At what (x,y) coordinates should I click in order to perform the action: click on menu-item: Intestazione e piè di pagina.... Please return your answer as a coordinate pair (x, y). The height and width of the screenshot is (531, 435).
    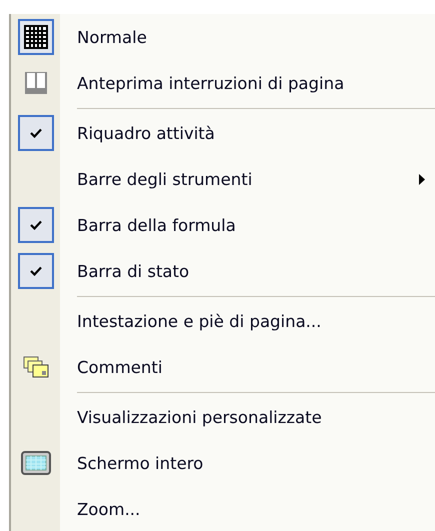
    Looking at the image, I should click on (256, 321).